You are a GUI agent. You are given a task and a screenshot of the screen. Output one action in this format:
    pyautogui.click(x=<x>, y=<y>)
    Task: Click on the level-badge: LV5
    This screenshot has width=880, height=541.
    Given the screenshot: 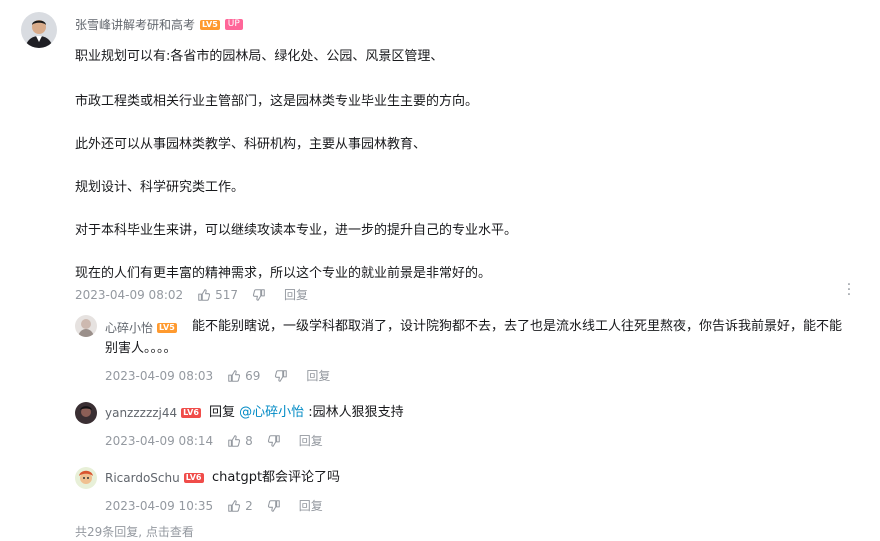 What is the action you would take?
    pyautogui.click(x=210, y=24)
    